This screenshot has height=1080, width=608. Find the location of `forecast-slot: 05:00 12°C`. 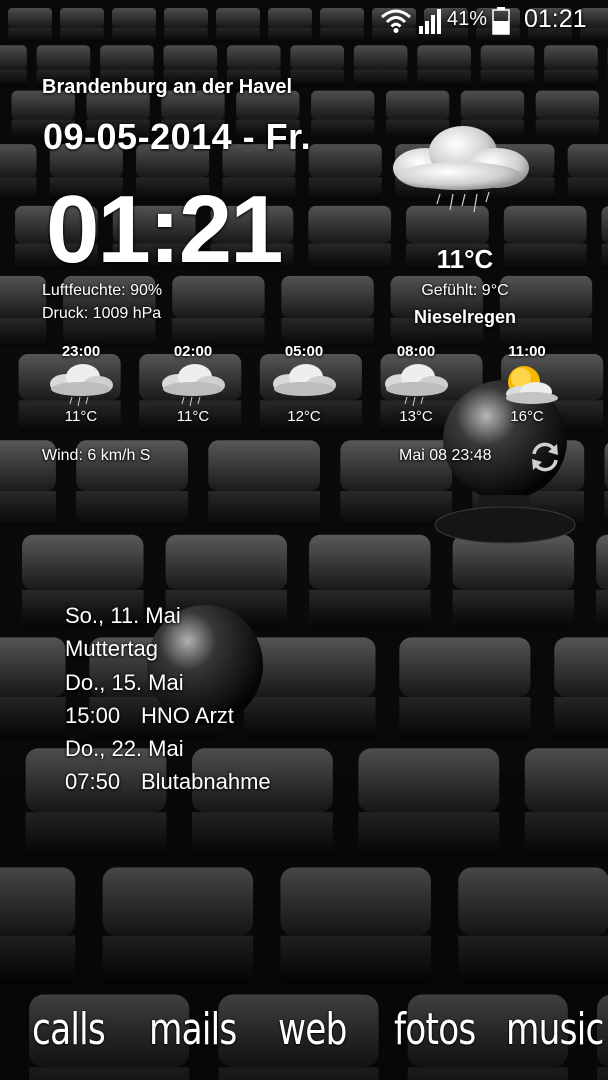

forecast-slot: 05:00 12°C is located at coordinates (304, 384).